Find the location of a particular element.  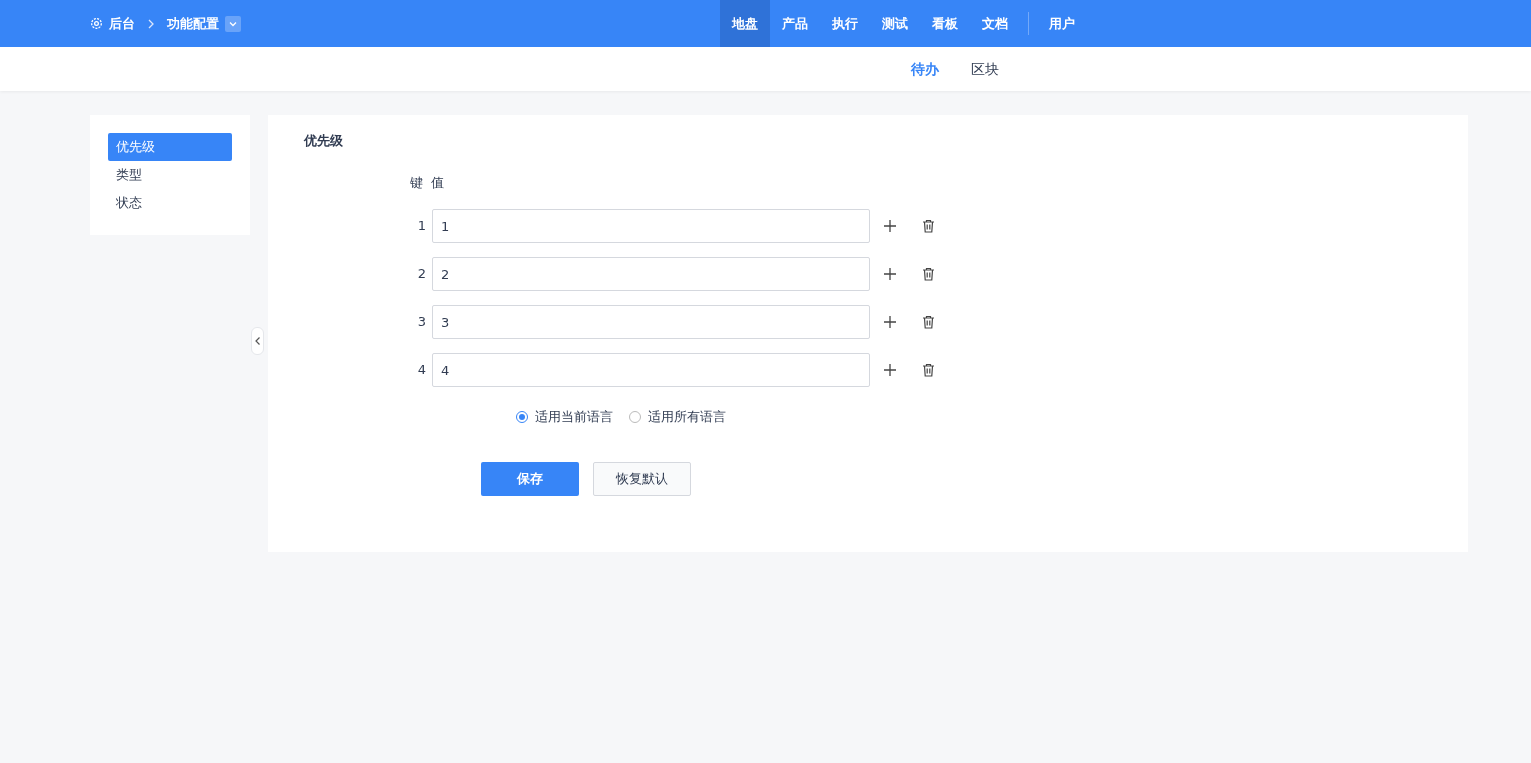

nav-tab: 产品 is located at coordinates (795, 23).